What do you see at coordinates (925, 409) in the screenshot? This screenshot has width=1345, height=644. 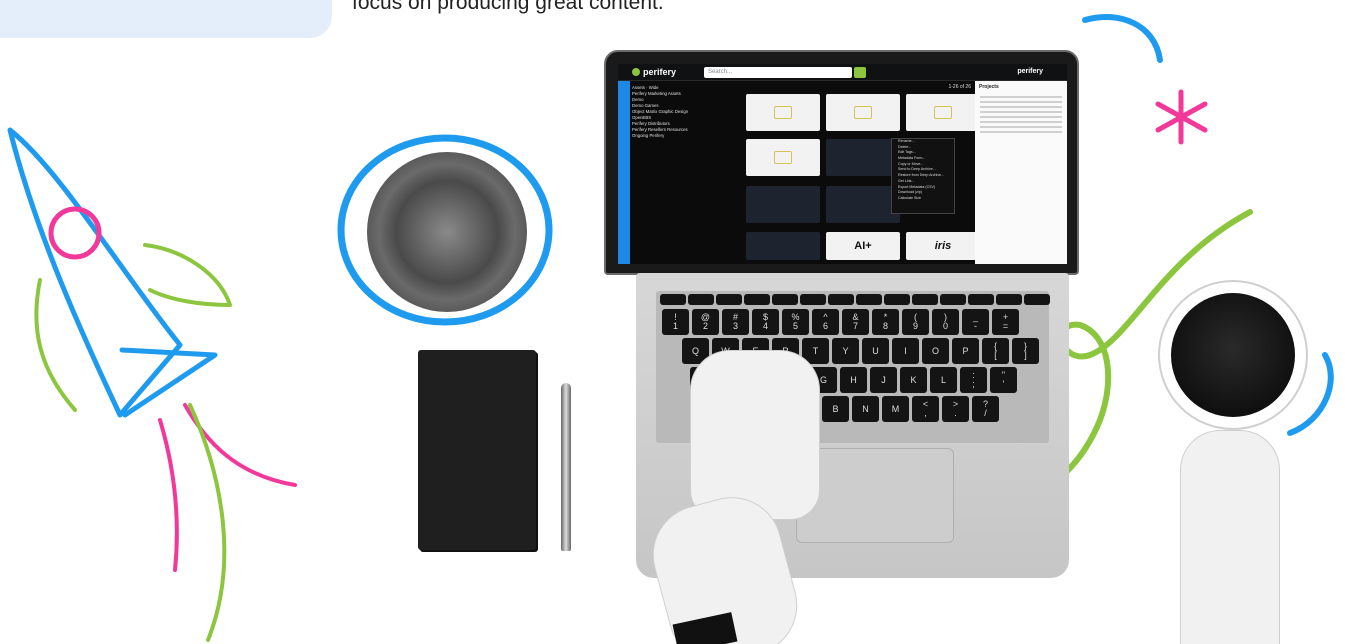 I see `keyboard-key: < ,` at bounding box center [925, 409].